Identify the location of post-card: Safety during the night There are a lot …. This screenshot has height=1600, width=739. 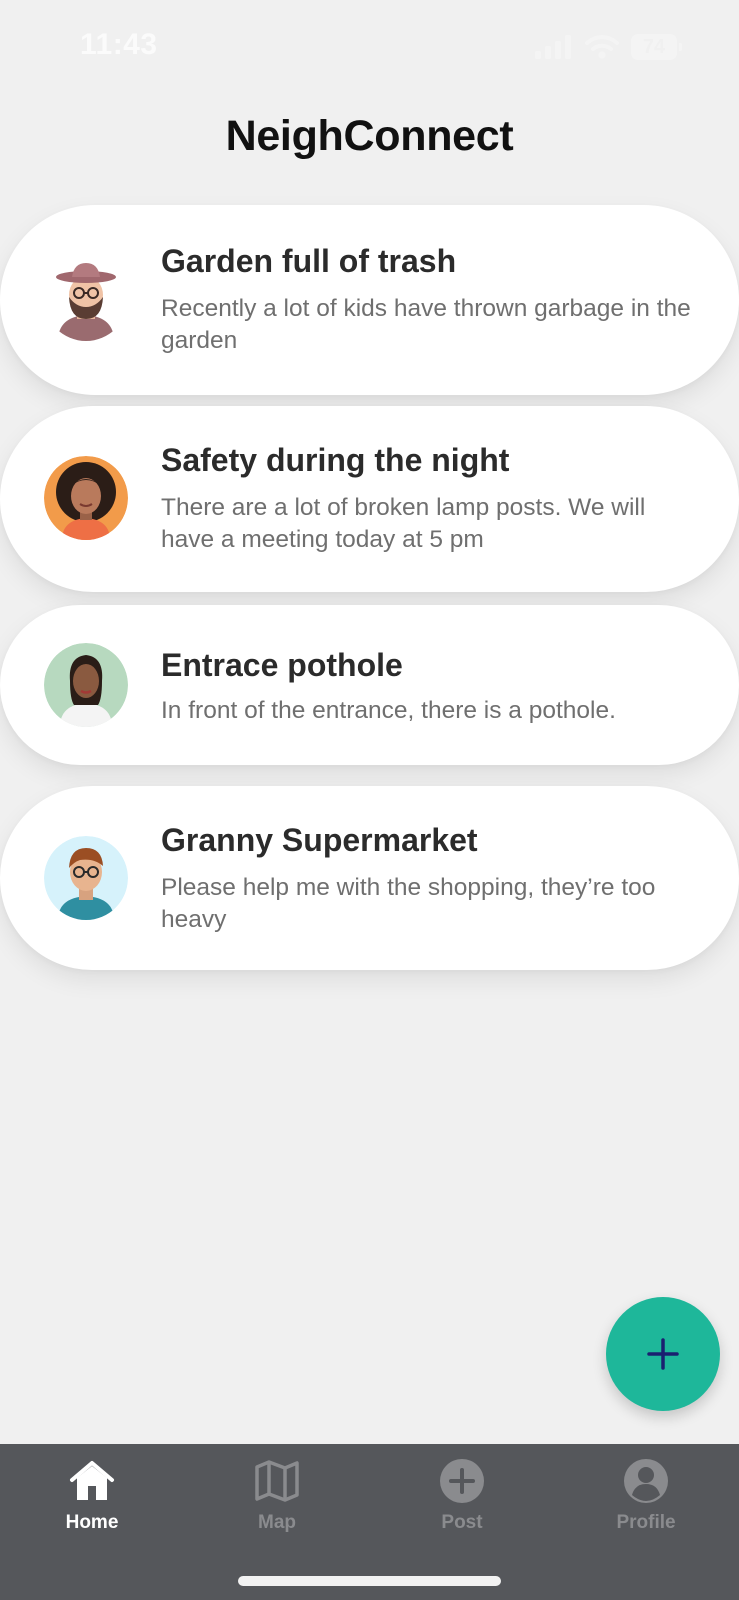
(369, 499).